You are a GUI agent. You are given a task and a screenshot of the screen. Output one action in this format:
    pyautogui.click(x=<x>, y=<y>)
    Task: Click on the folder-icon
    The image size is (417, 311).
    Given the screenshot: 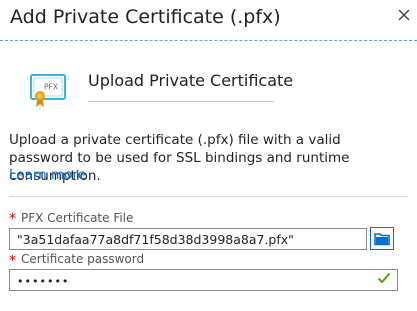 What is the action you would take?
    pyautogui.click(x=382, y=238)
    